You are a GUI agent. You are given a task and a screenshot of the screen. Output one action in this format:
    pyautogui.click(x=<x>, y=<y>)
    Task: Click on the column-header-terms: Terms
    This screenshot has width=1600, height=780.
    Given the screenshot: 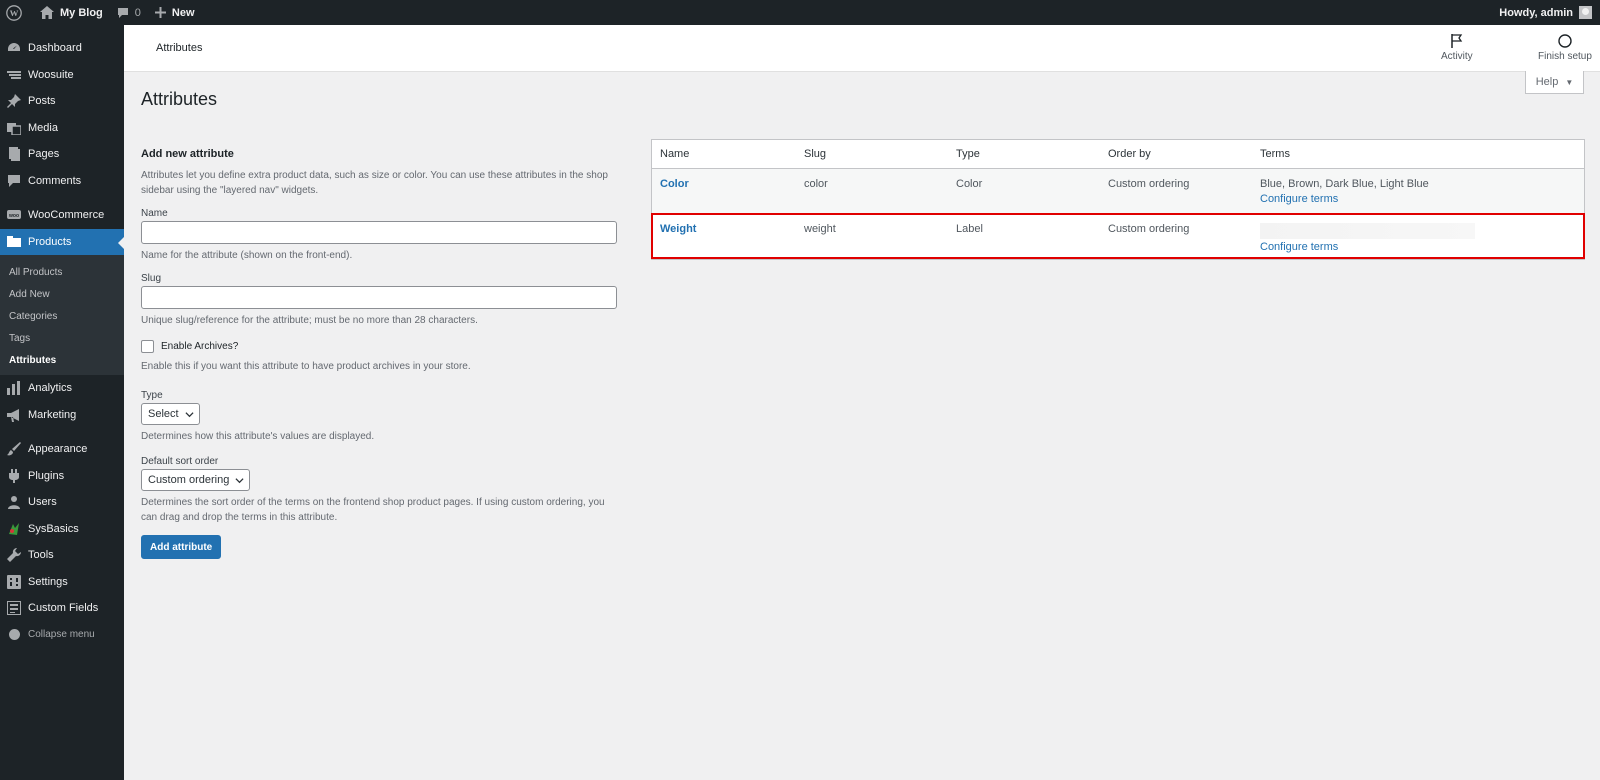 What is the action you would take?
    pyautogui.click(x=1275, y=154)
    